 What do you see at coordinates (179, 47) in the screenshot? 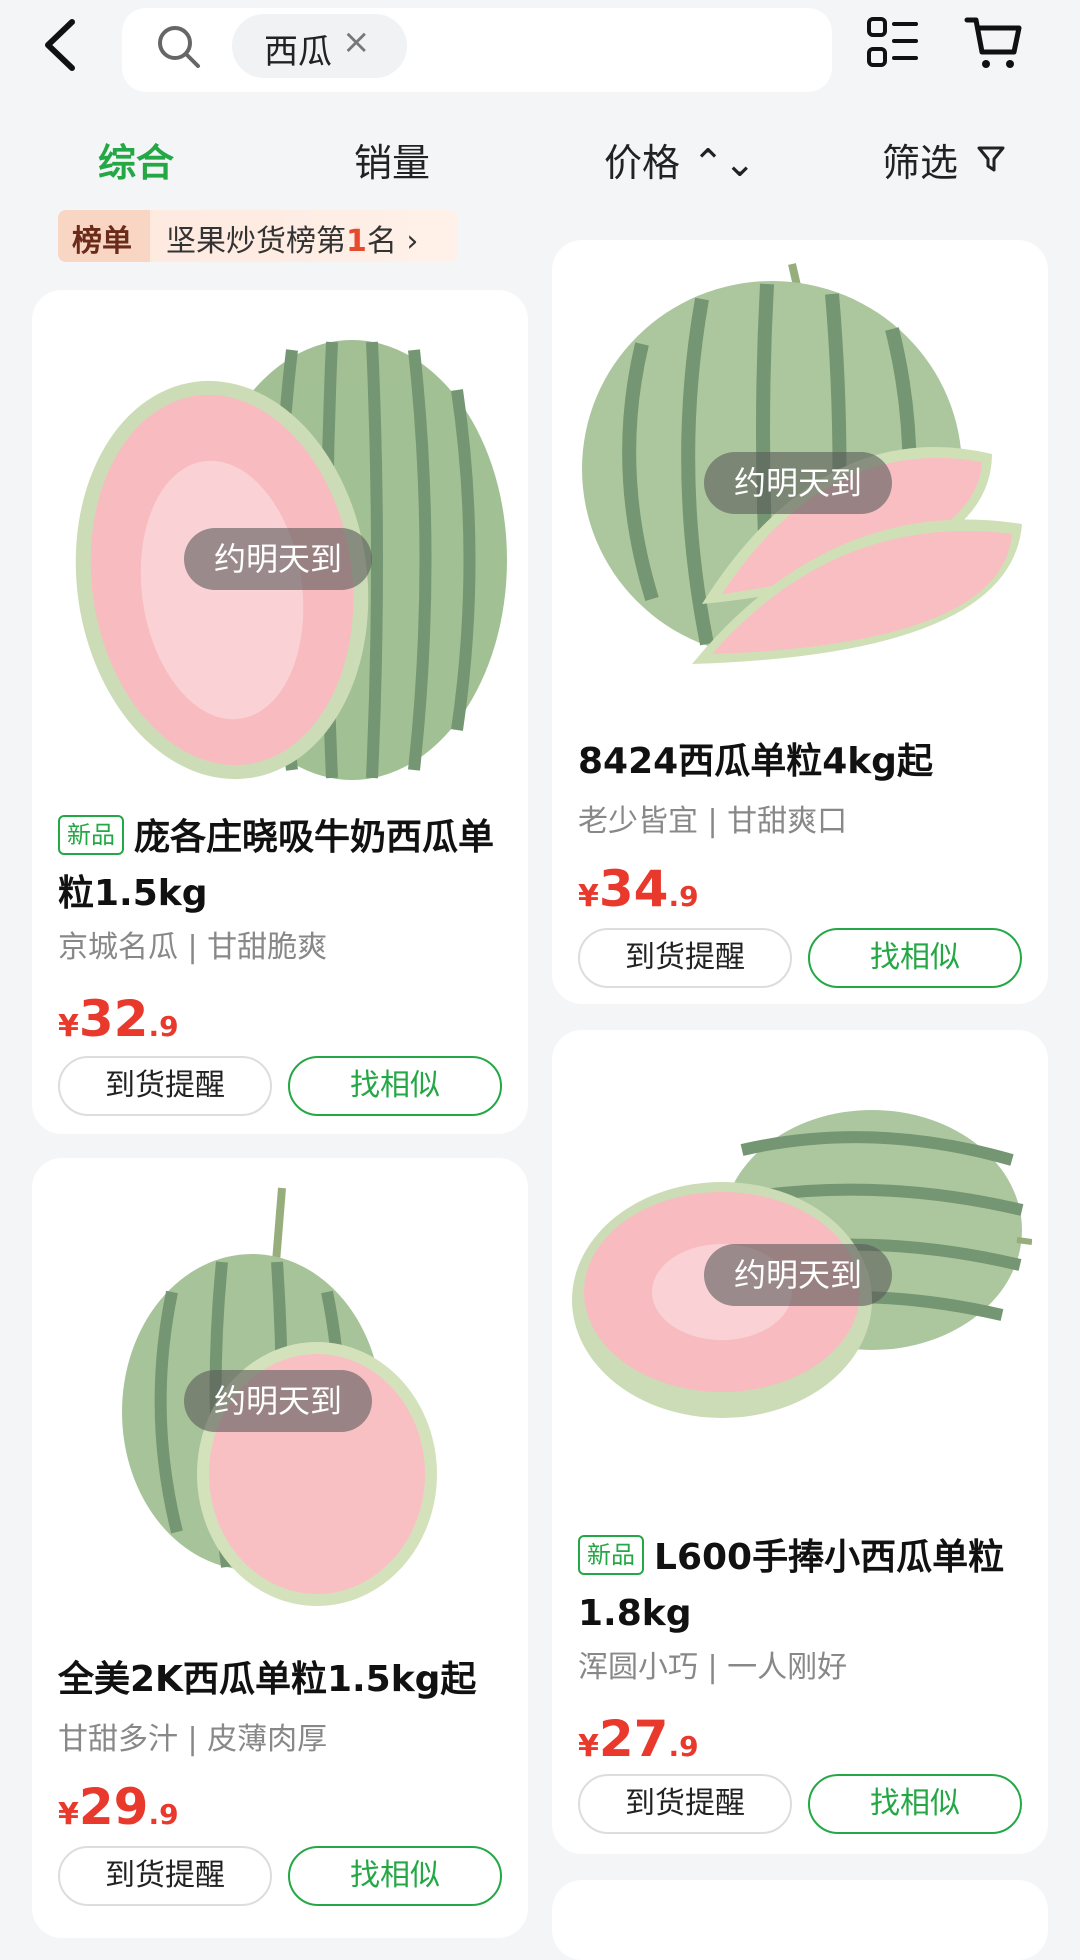
I see `search-icon` at bounding box center [179, 47].